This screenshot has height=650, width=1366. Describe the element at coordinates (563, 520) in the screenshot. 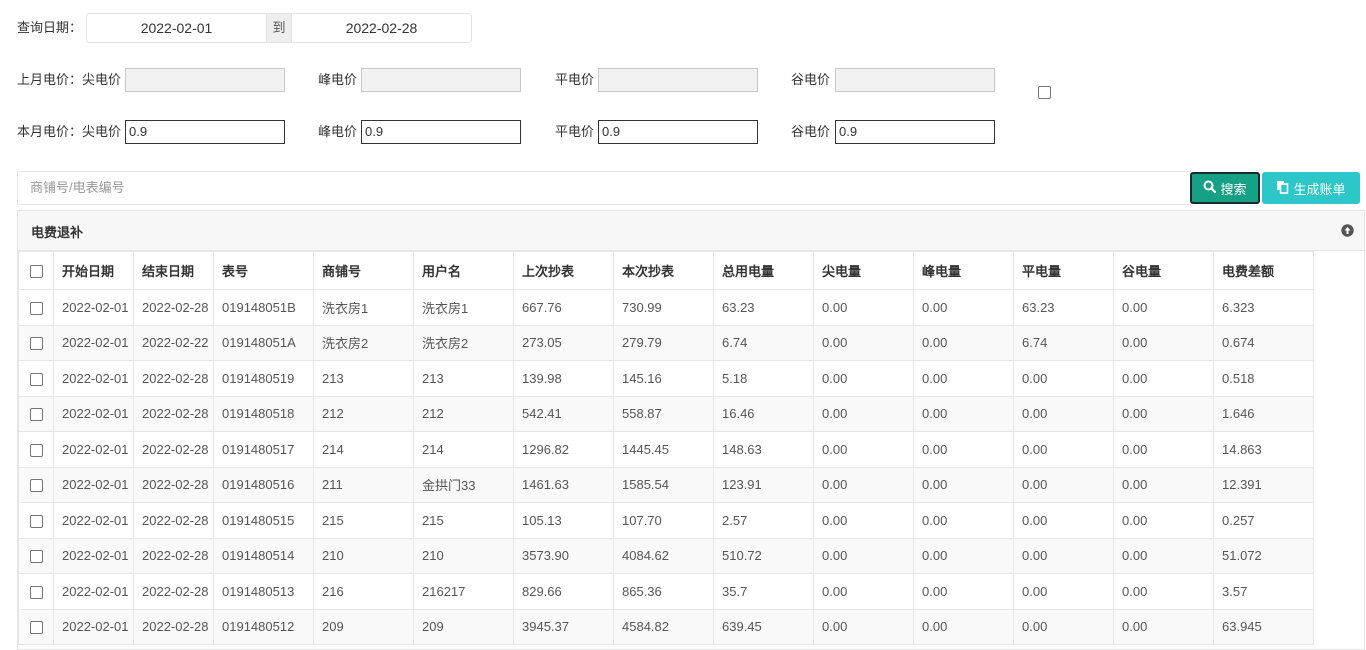

I see `table-cell: 105.13` at that location.